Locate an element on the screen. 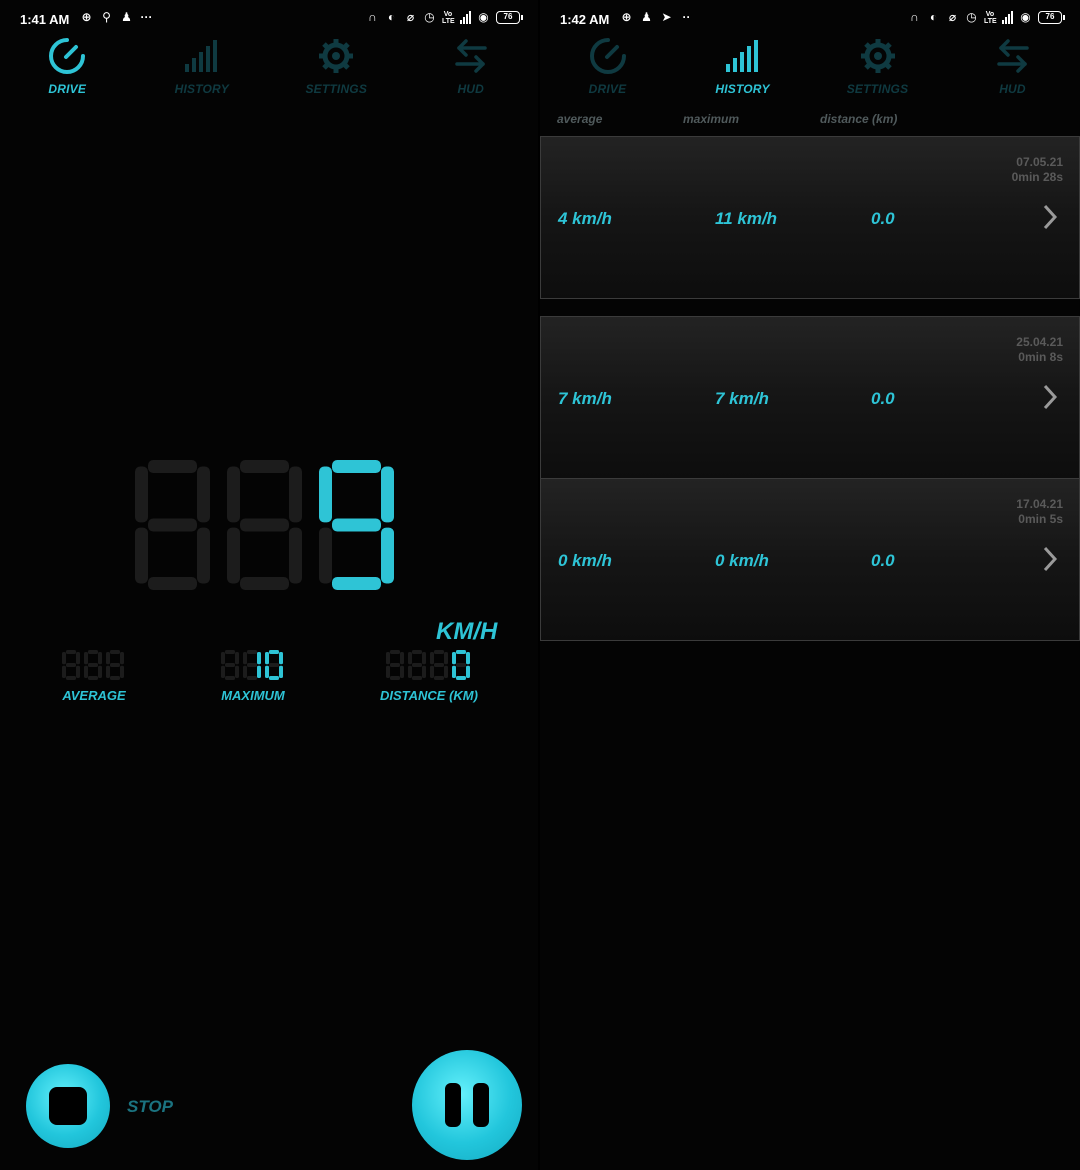 This screenshot has height=1170, width=1080. tab-label: HISTORY is located at coordinates (201, 89).